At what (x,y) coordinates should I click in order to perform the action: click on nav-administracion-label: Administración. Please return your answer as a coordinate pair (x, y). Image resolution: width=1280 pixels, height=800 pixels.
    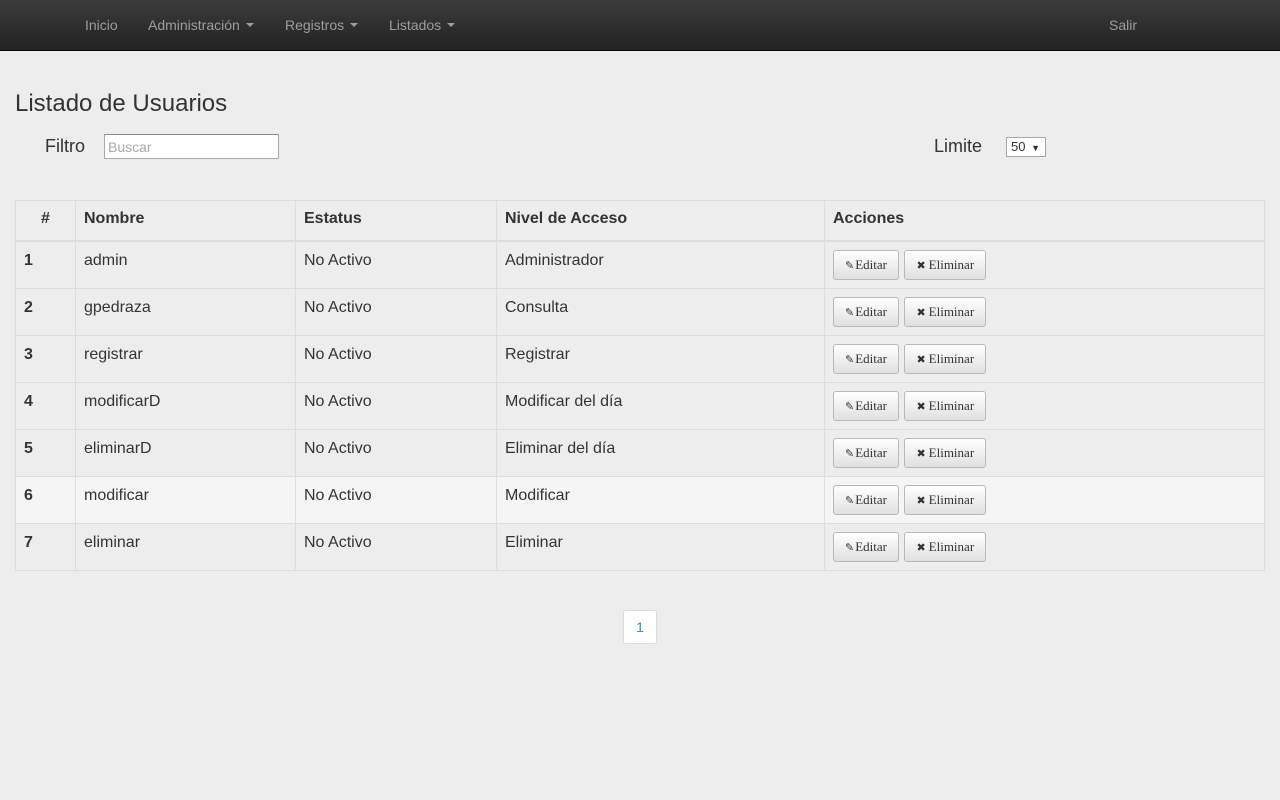
    Looking at the image, I should click on (194, 25).